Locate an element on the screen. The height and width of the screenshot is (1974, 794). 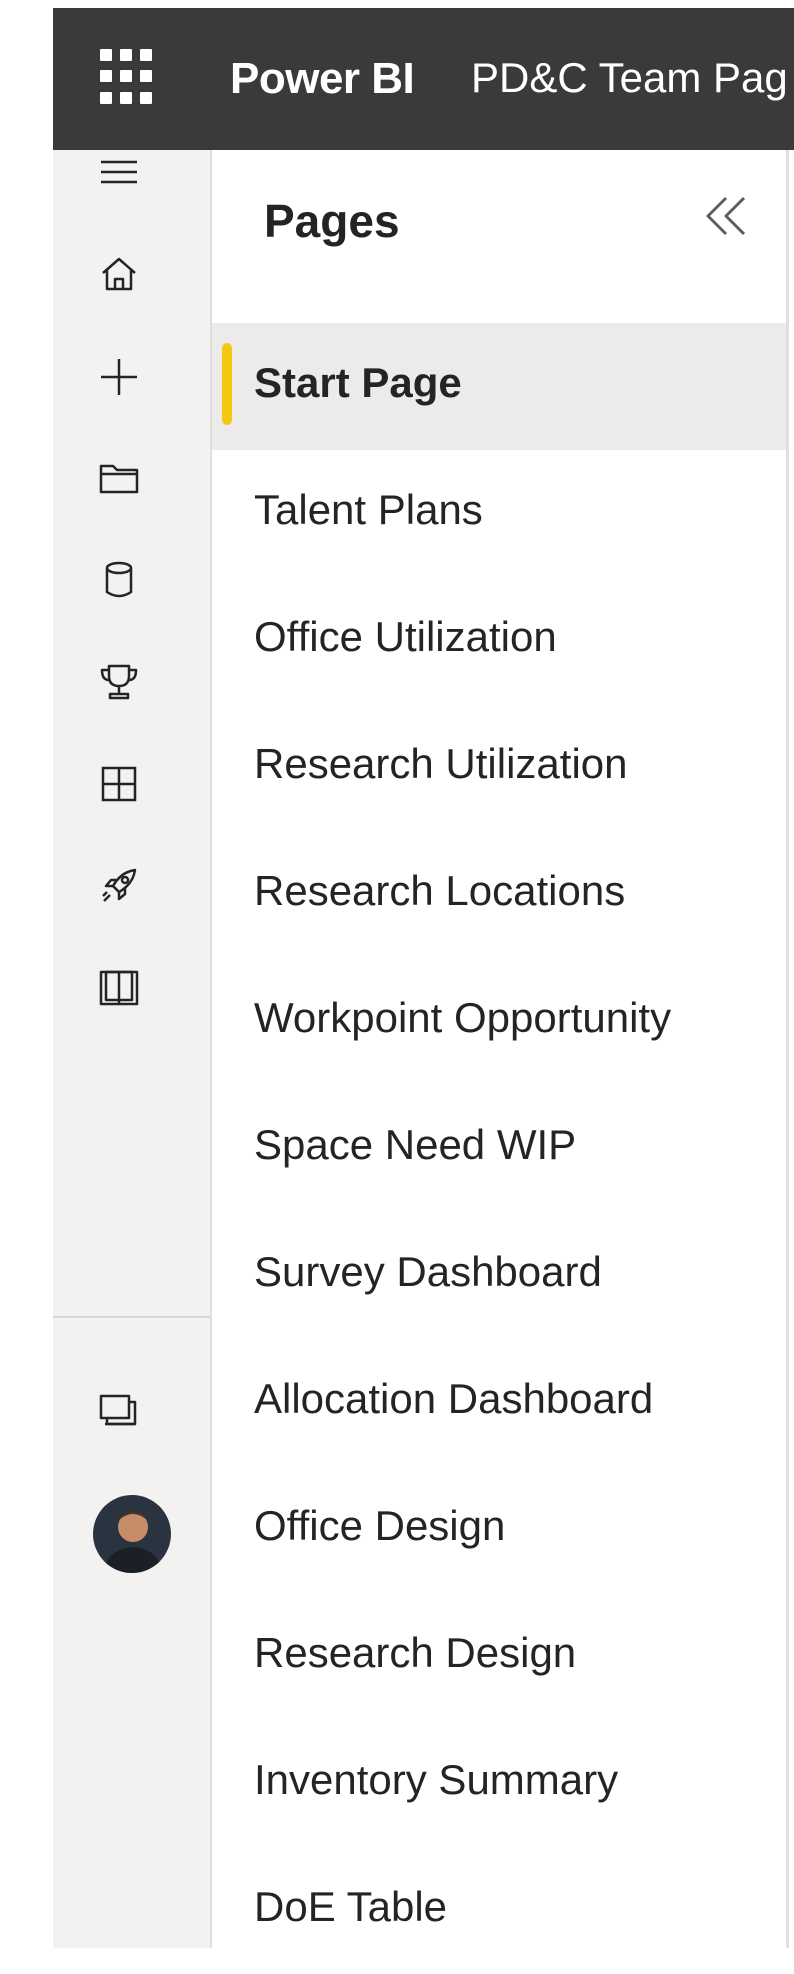
nav-divider is located at coordinates (131, 1317).